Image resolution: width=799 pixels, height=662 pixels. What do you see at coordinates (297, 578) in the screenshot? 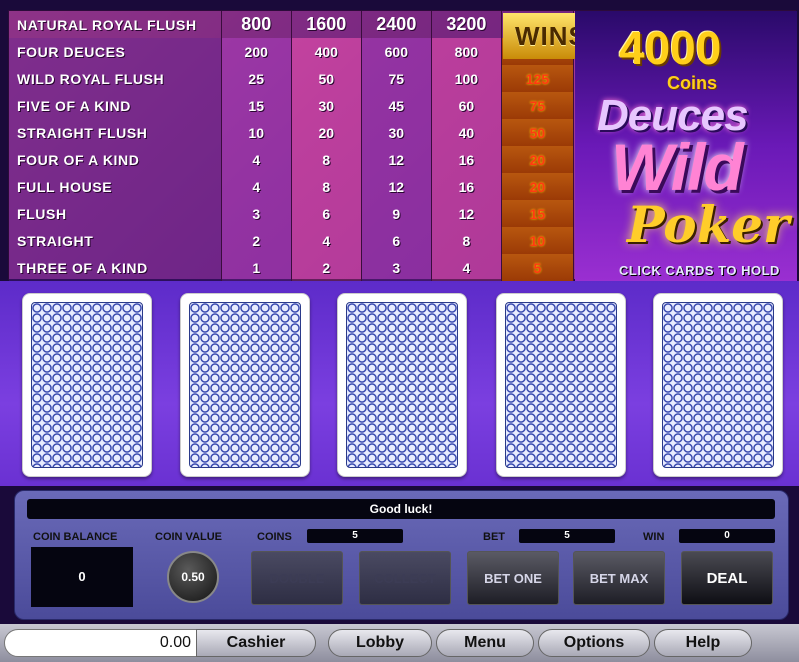
I see `double-button: DOUBLE` at bounding box center [297, 578].